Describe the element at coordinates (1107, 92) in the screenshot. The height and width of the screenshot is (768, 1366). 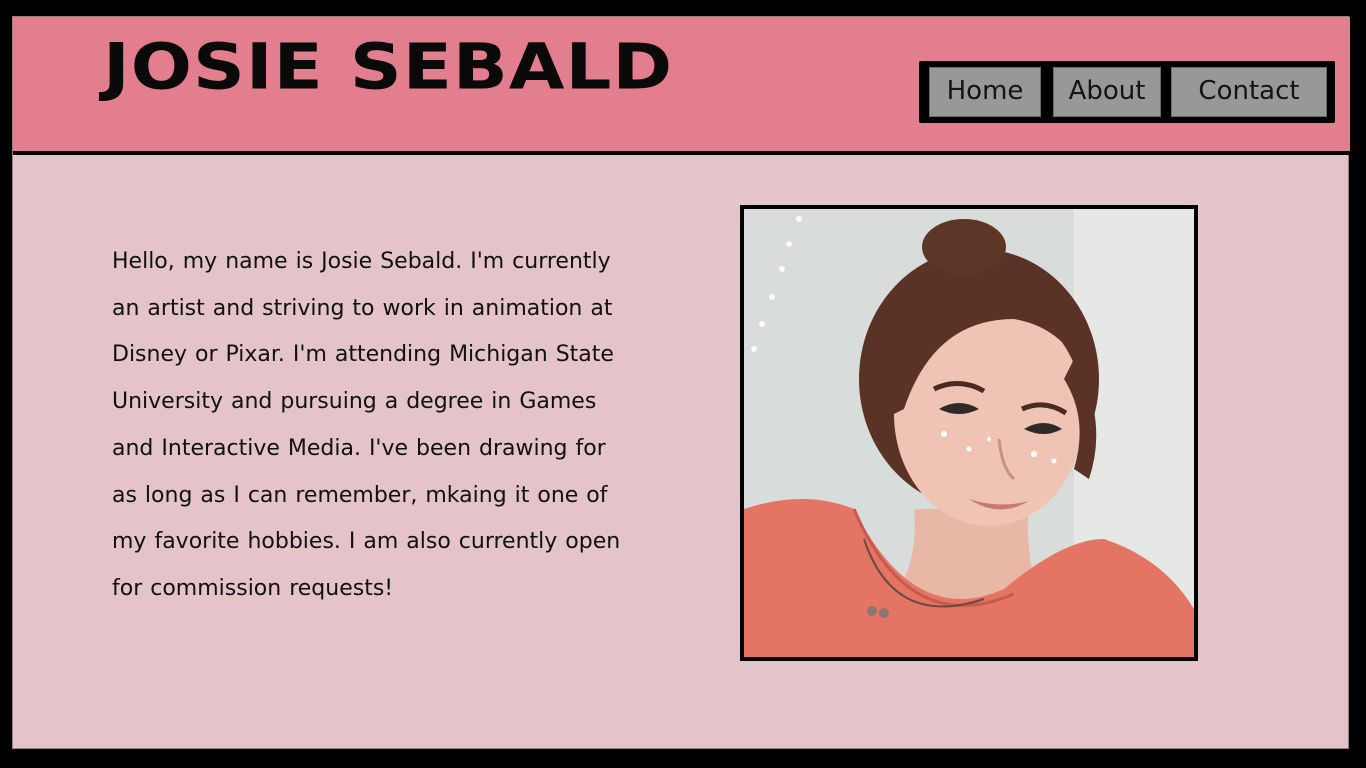
I see `nav-about-button: About` at that location.